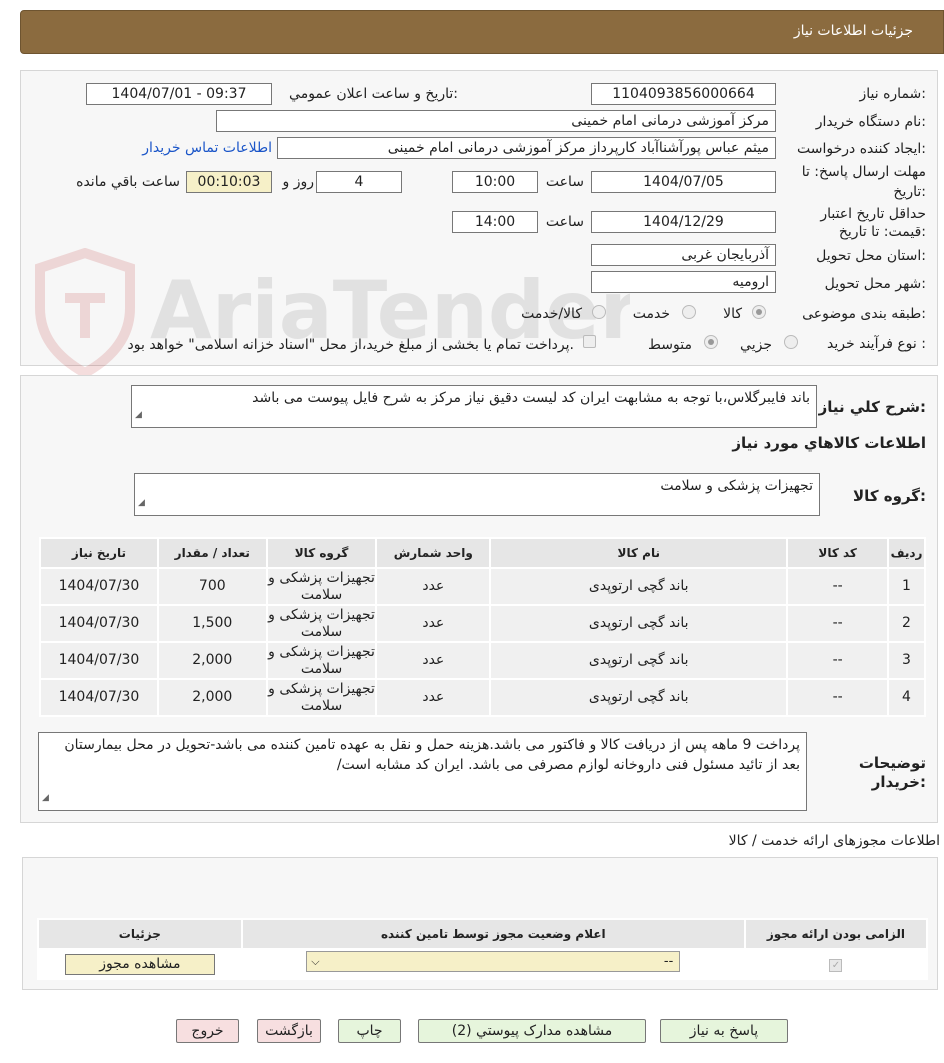  I want to click on deadline-date-field: 1404/07/05, so click(683, 182).